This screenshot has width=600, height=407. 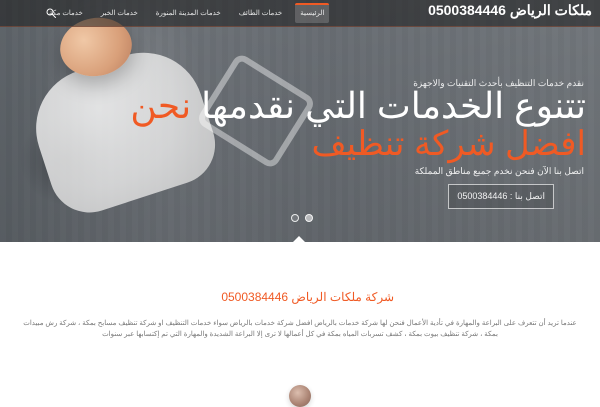 I want to click on hero-title-line-2: افضل شركة تنظيف, so click(x=448, y=143).